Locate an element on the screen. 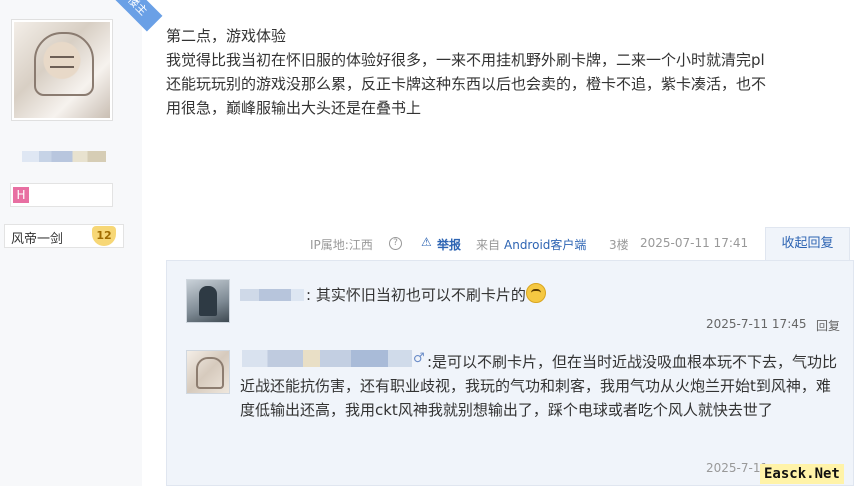 This screenshot has height=486, width=854. client-source-link: Android客户端 is located at coordinates (545, 244).